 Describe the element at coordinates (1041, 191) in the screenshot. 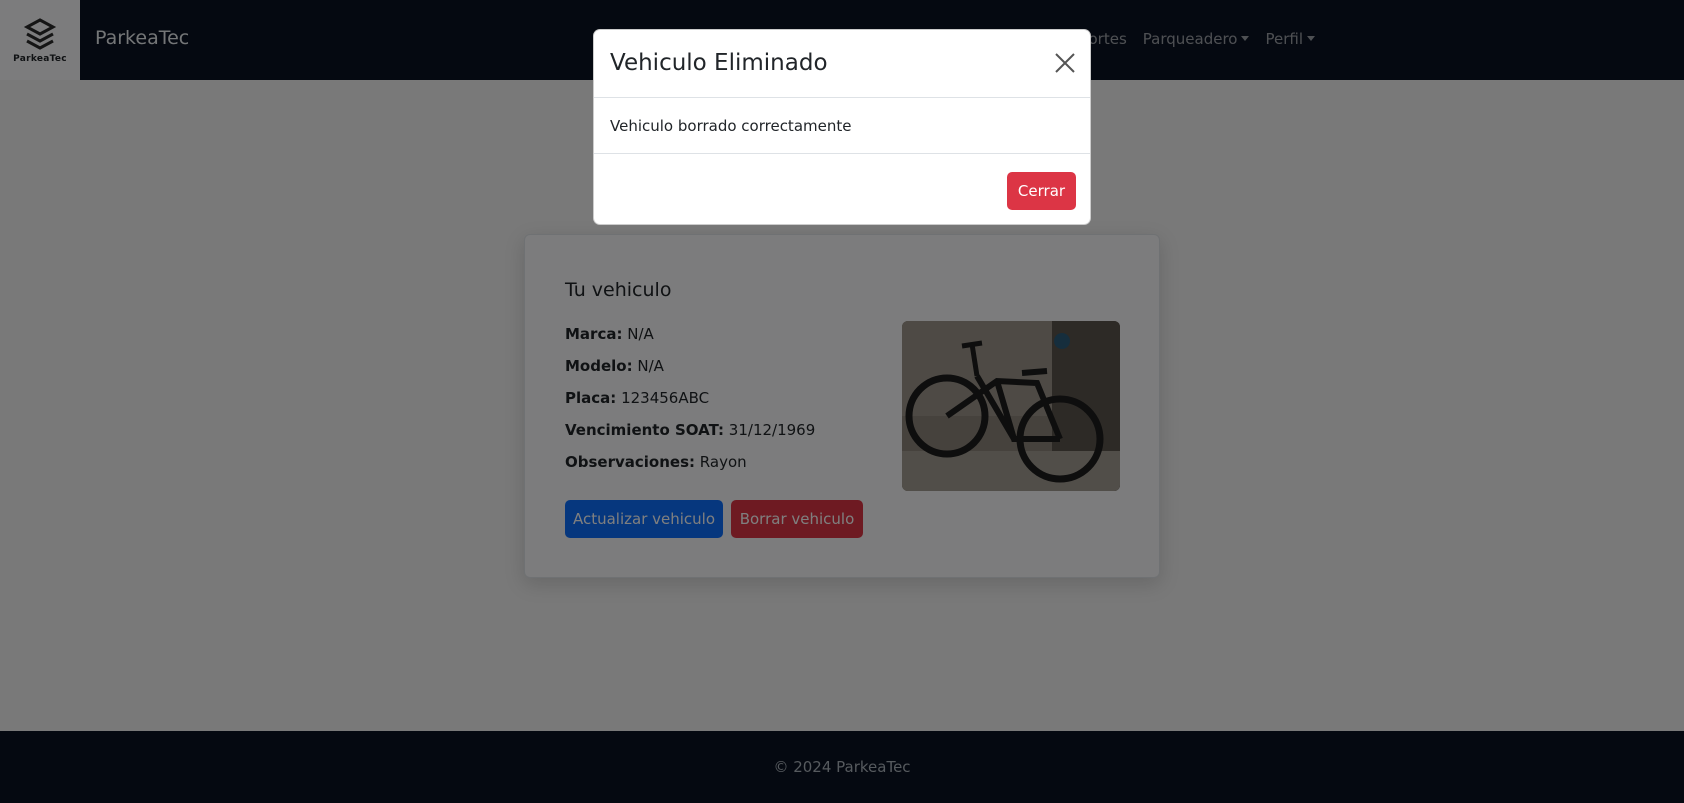

I see `close-button: Cerrar` at that location.